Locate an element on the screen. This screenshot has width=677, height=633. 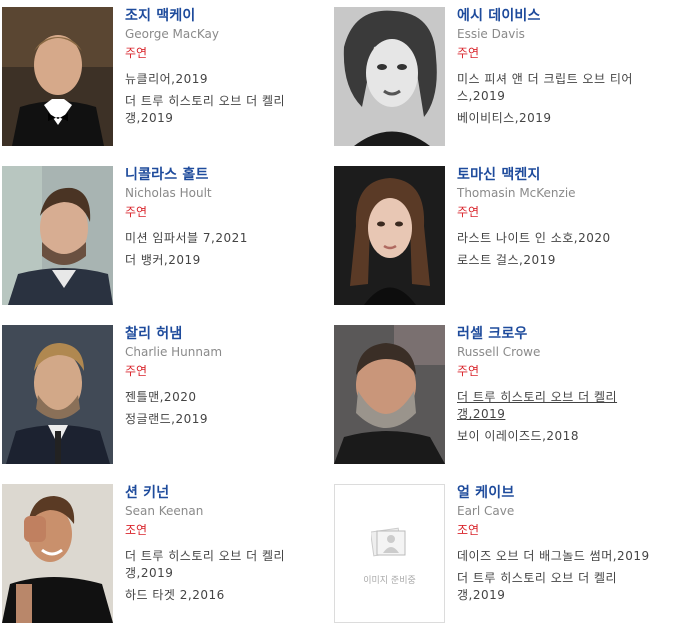
actor-english-name: Sean Keenan is located at coordinates (164, 511).